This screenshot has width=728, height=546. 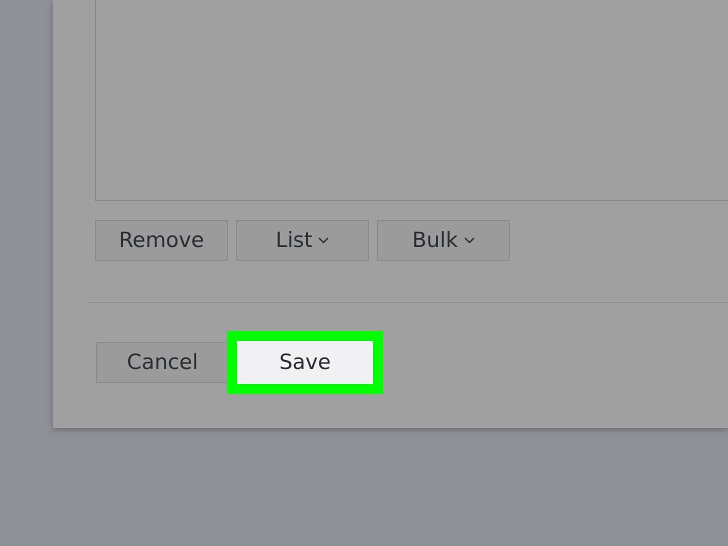 I want to click on toolbar-button: Remove, so click(x=161, y=240).